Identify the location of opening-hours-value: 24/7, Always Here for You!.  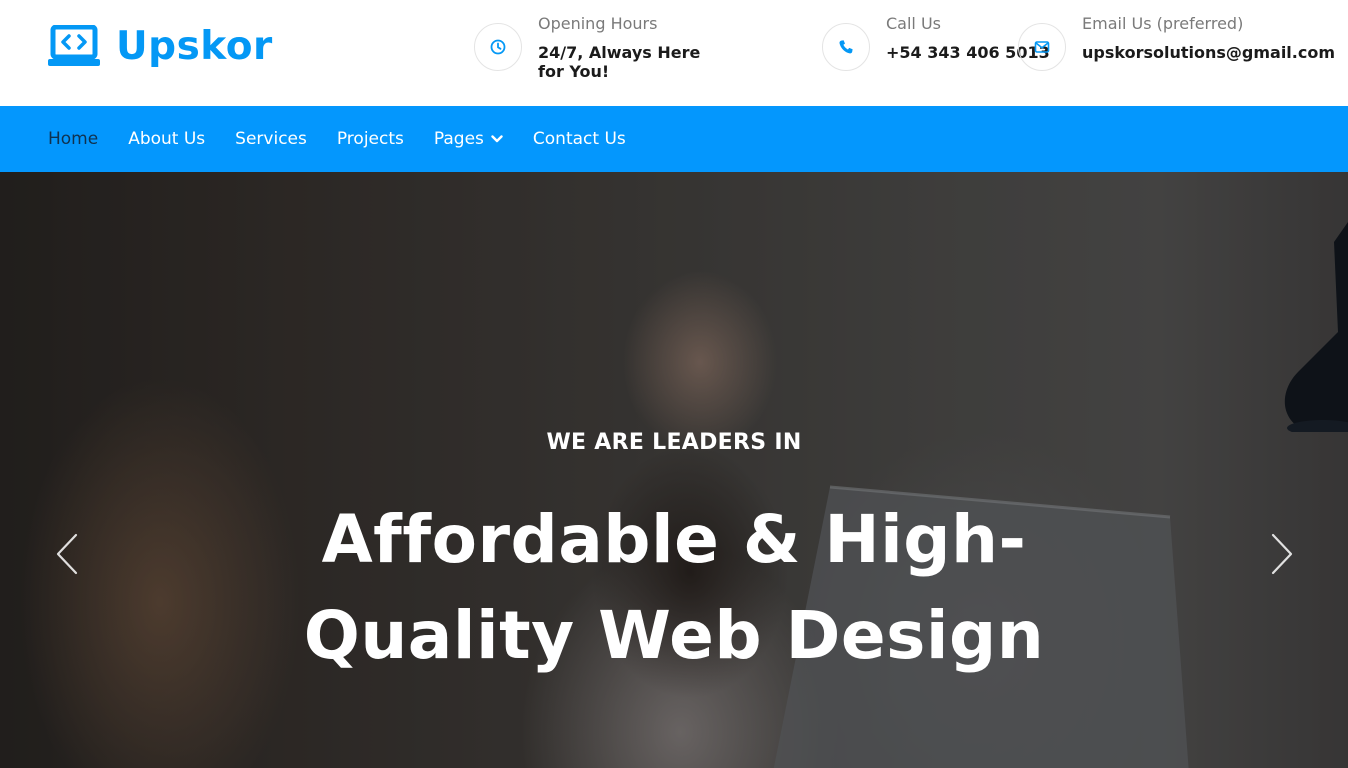
(619, 62).